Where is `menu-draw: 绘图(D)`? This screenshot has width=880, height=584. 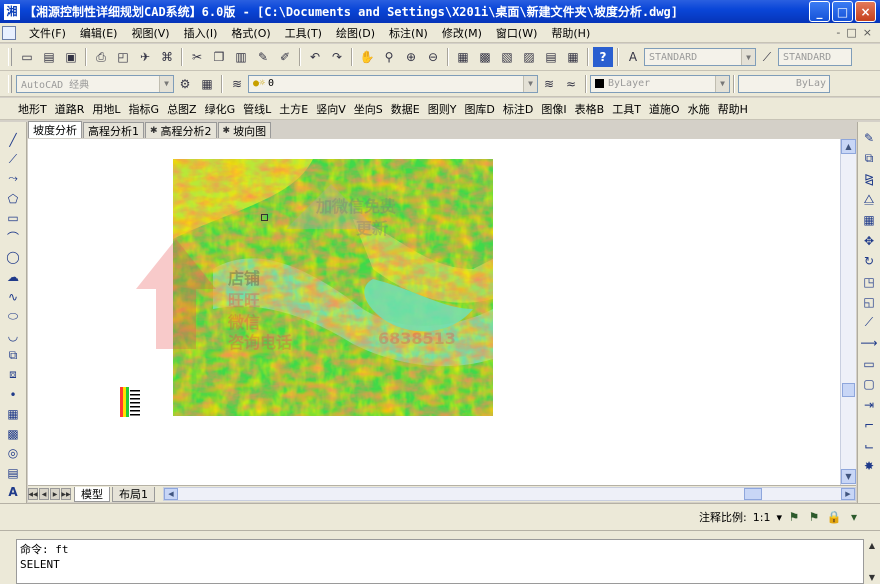 menu-draw: 绘图(D) is located at coordinates (355, 33).